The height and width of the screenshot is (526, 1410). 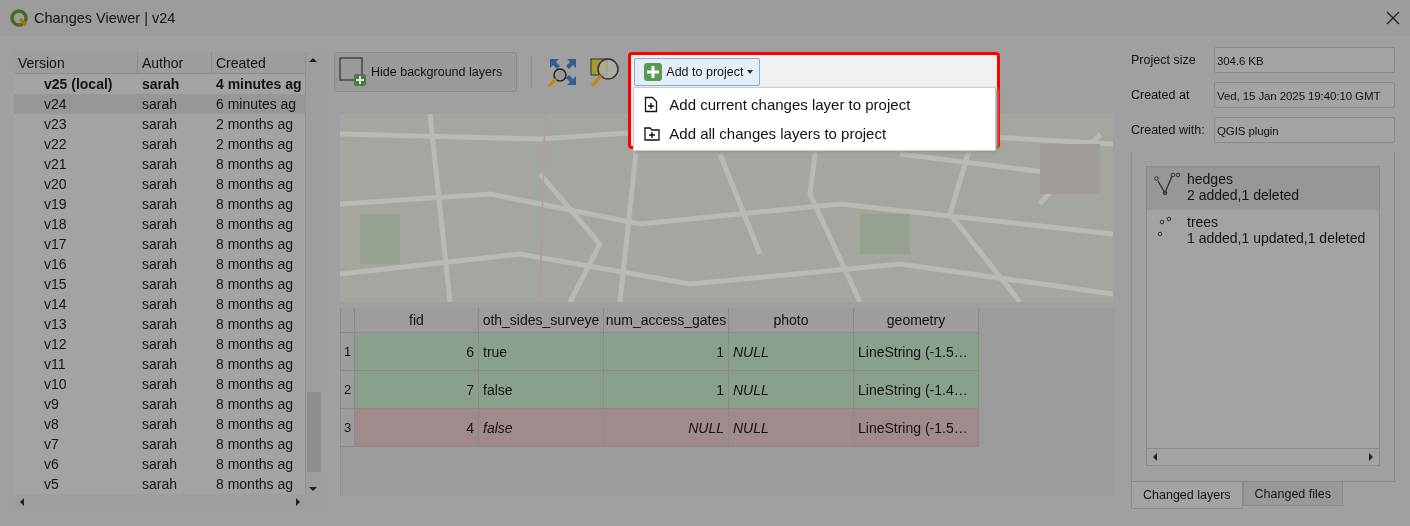 What do you see at coordinates (1304, 95) in the screenshot?
I see `value-field: Ved, 15 Jan 2025 19:40:10 GMT` at bounding box center [1304, 95].